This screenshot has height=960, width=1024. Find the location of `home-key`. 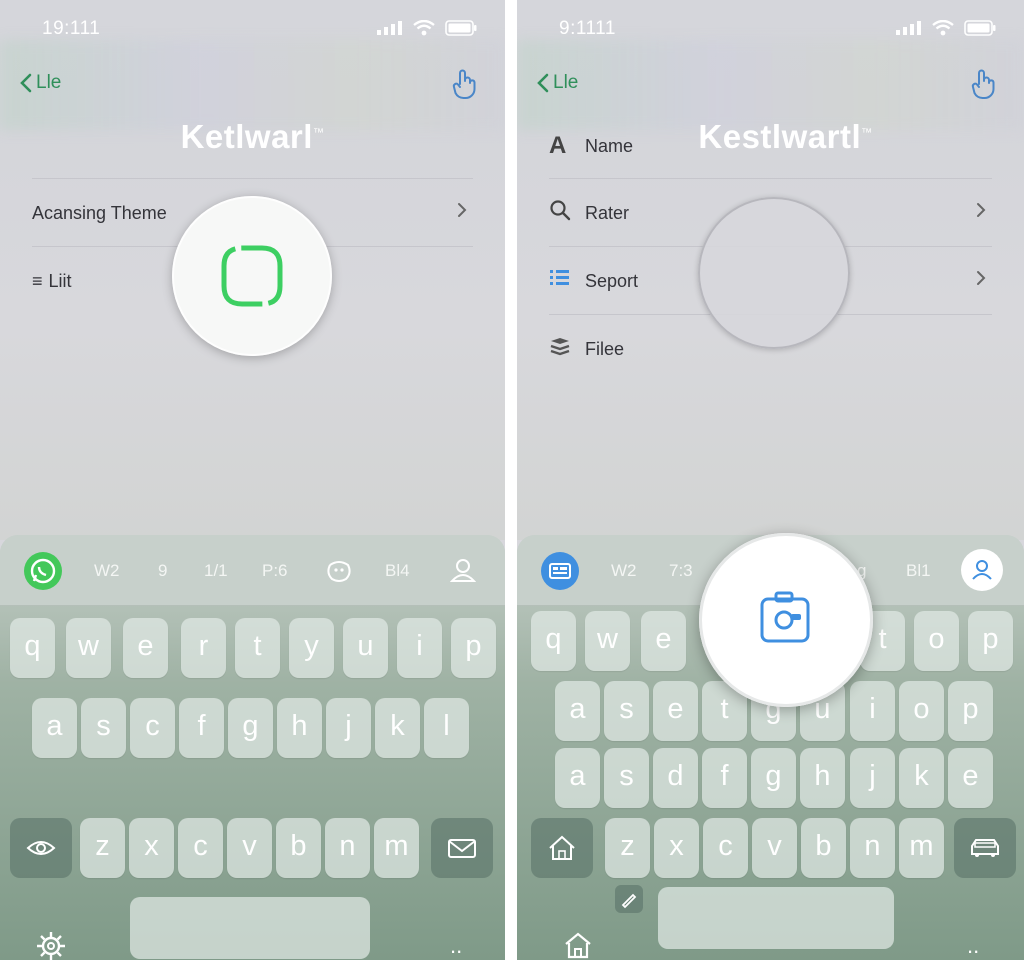

home-key is located at coordinates (562, 848).